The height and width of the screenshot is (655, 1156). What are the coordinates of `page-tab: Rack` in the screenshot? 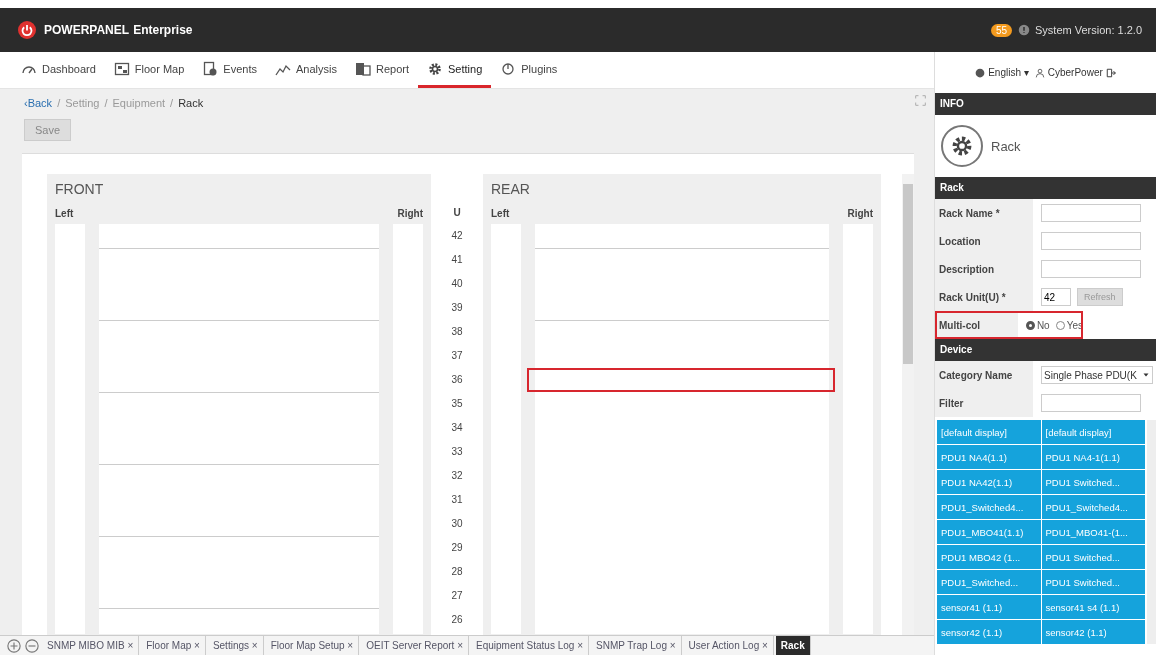 It's located at (793, 645).